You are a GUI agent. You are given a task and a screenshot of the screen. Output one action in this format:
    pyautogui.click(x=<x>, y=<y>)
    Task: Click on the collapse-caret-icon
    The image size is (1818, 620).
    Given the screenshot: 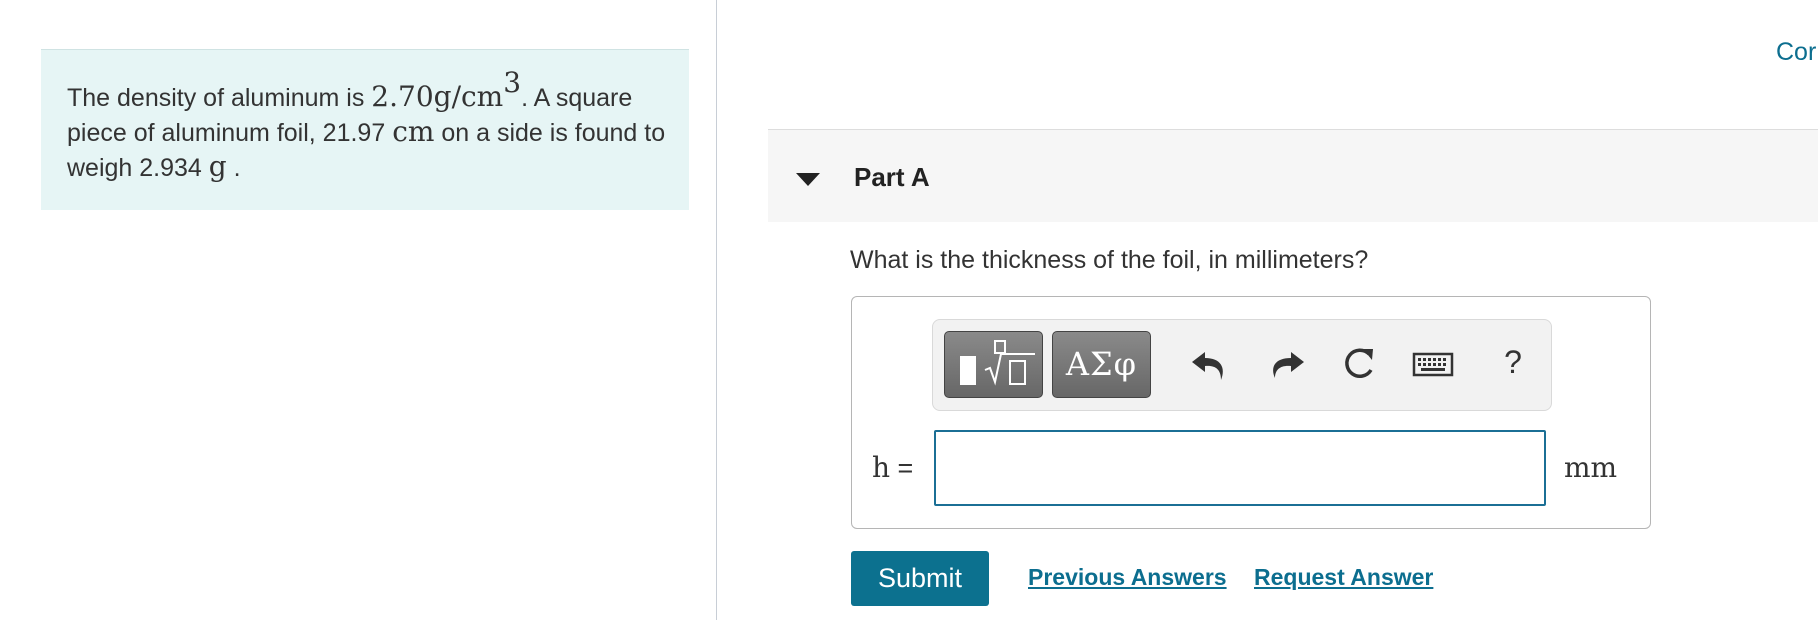 What is the action you would take?
    pyautogui.click(x=808, y=179)
    